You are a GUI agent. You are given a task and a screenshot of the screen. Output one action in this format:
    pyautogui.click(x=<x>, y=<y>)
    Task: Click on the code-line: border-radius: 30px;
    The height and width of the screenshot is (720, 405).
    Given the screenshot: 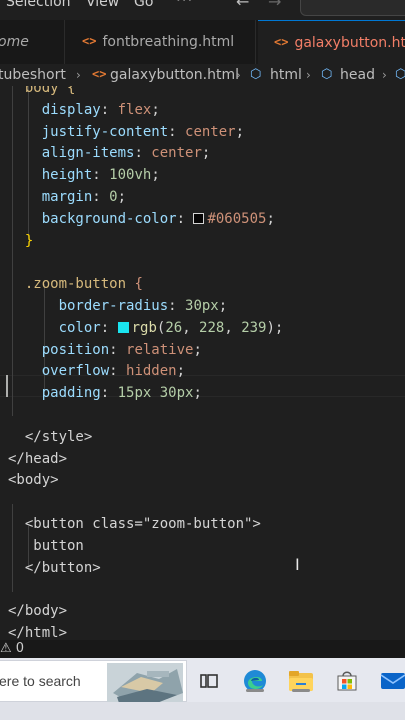 What is the action you would take?
    pyautogui.click(x=202, y=306)
    